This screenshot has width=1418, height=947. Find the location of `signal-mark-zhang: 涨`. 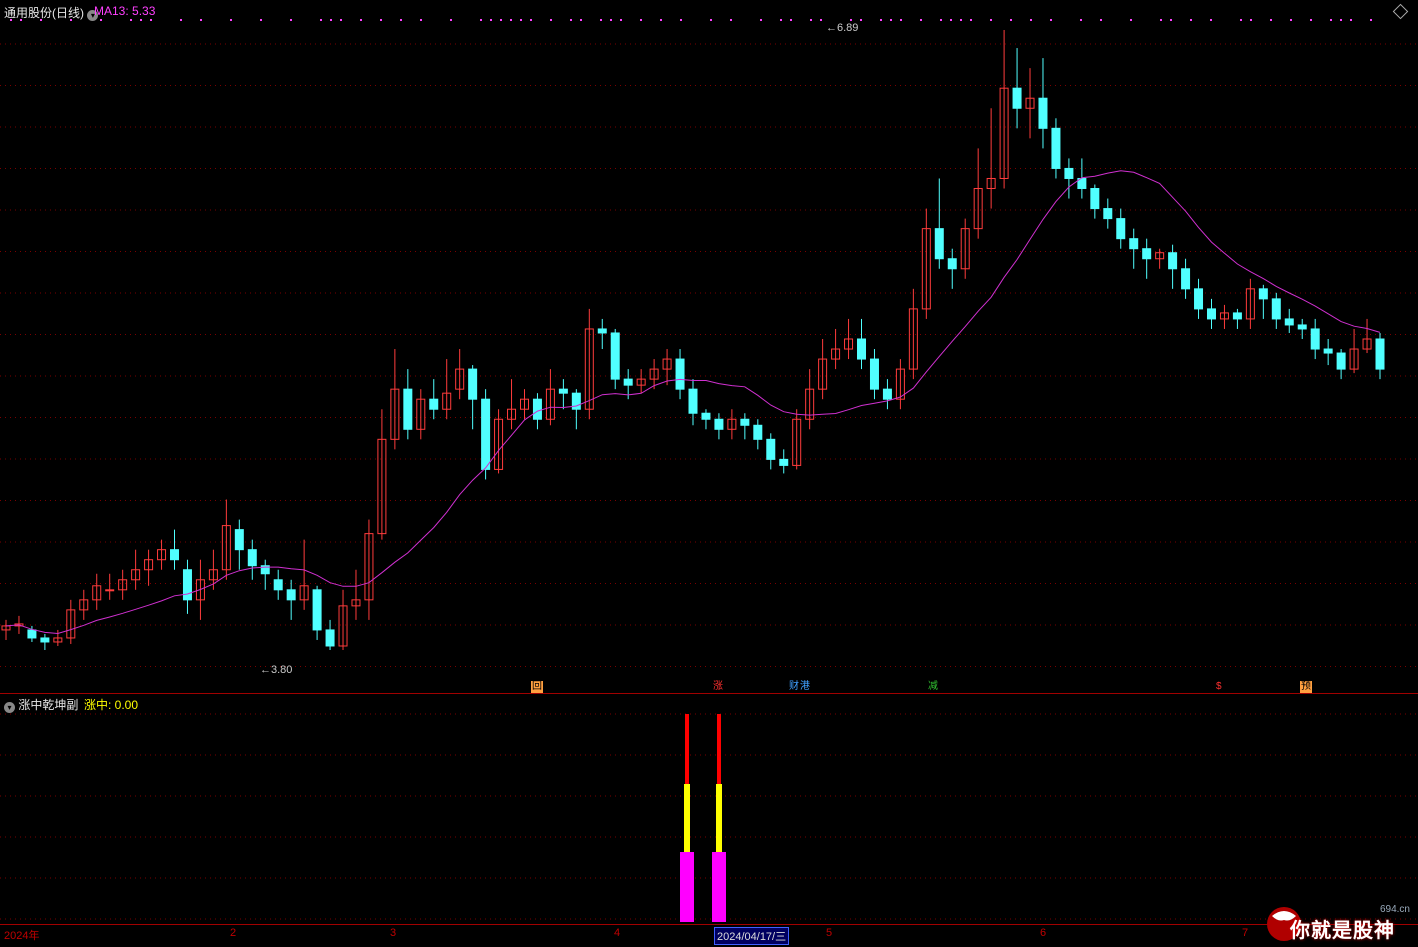

signal-mark-zhang: 涨 is located at coordinates (718, 687).